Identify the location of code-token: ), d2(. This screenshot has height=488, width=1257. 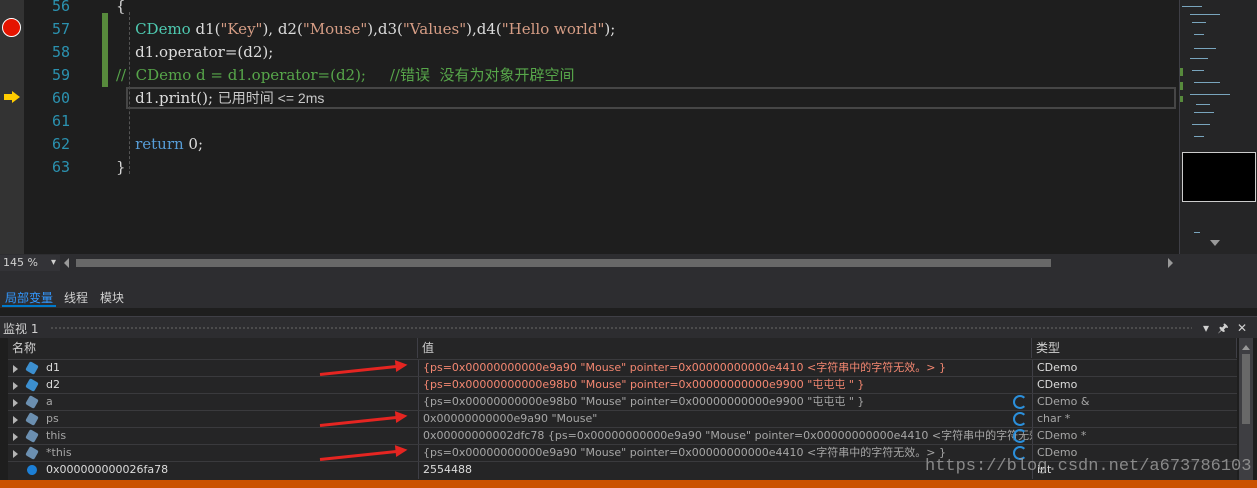
(282, 29).